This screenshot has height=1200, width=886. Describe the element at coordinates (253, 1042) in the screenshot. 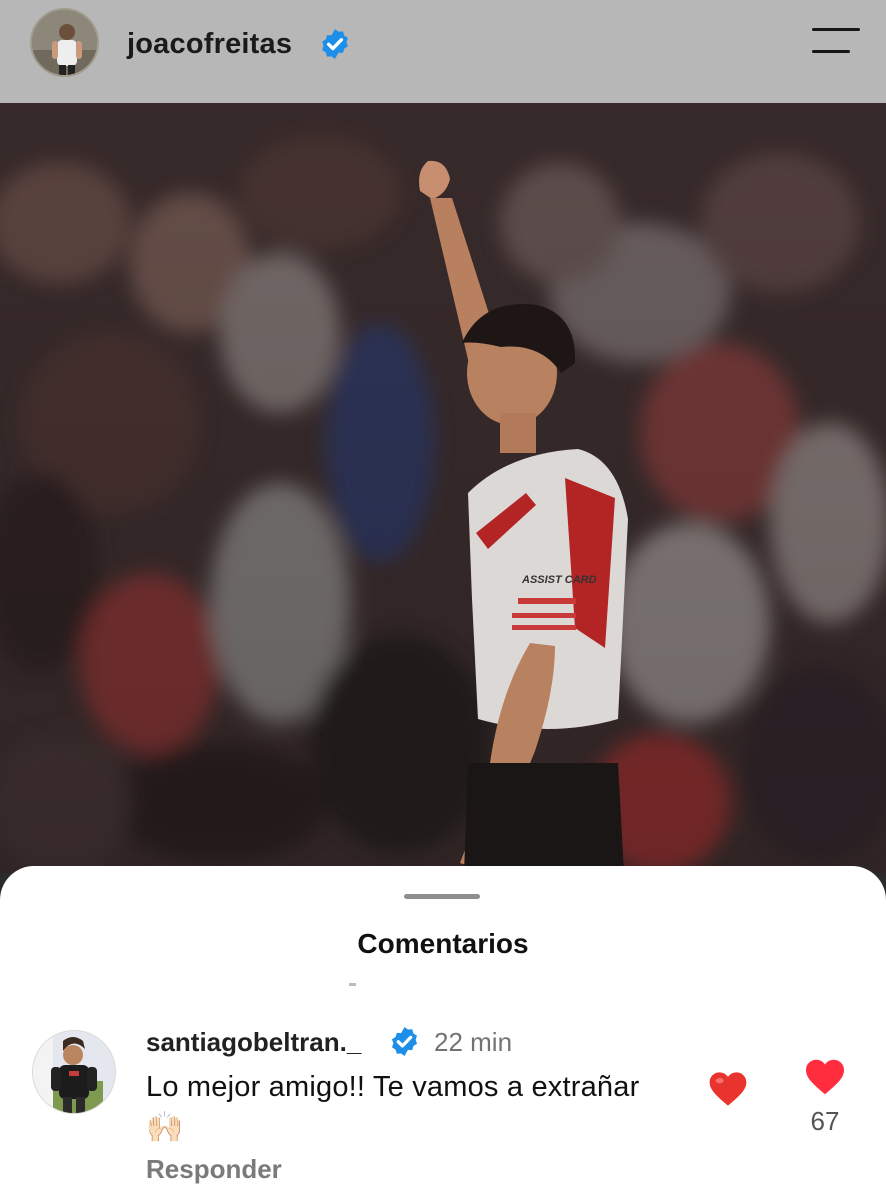

I see `comment-username: santiagobeltran._` at that location.